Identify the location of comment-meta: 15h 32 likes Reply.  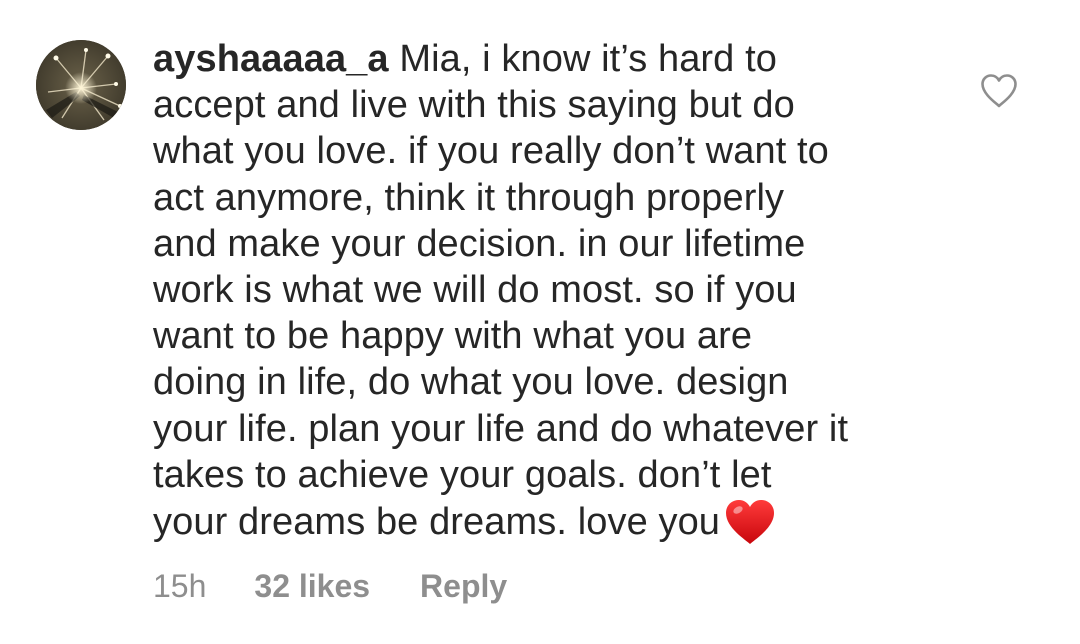
(330, 586).